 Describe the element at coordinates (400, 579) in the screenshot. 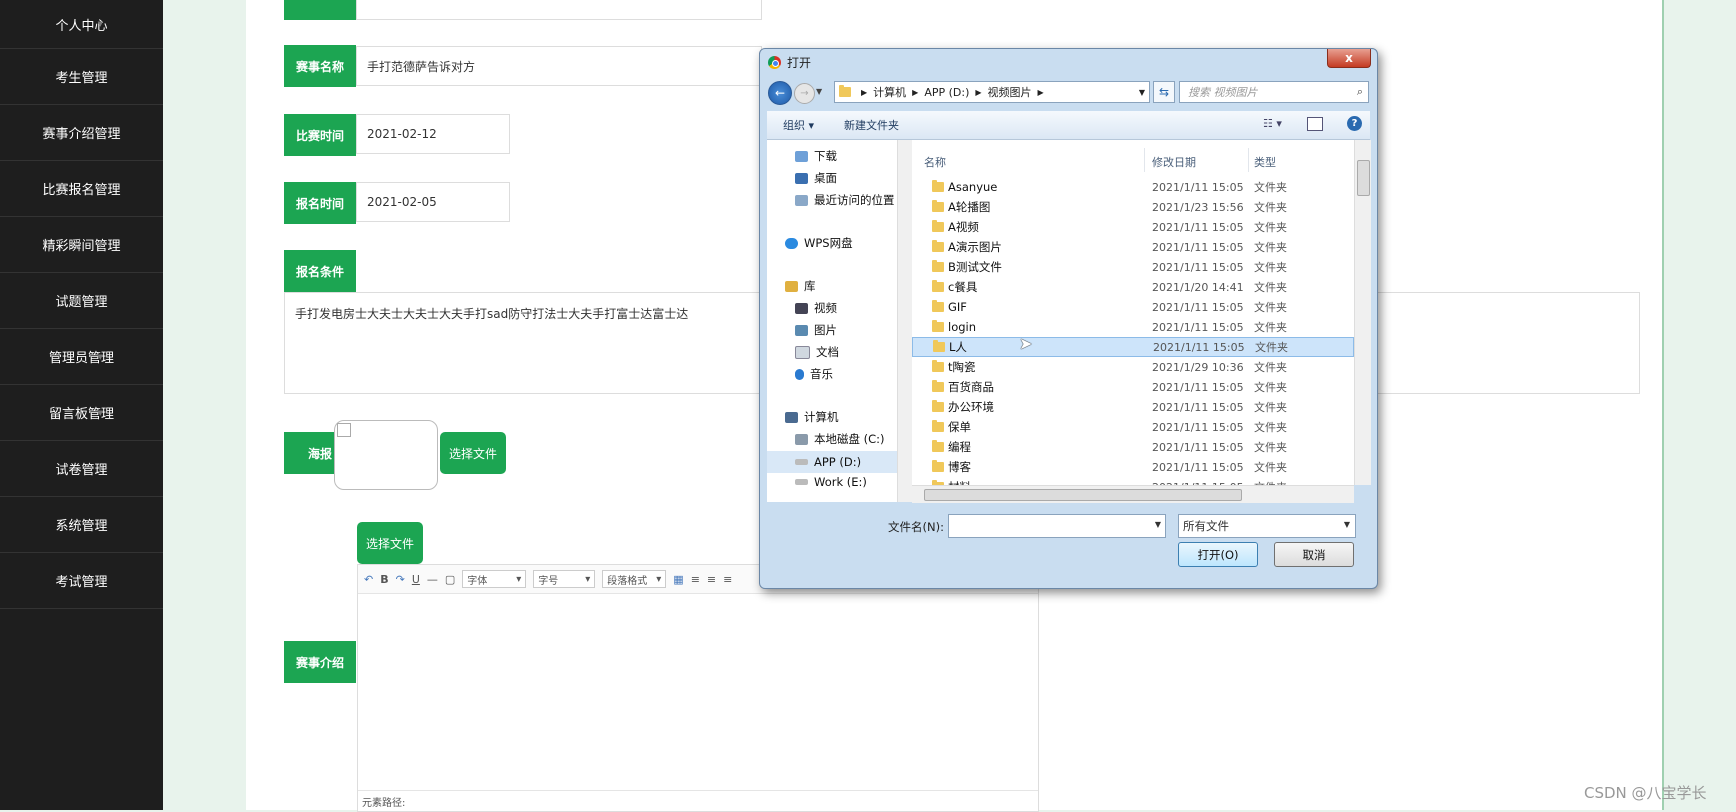

I see `redo-icon: ↷` at that location.